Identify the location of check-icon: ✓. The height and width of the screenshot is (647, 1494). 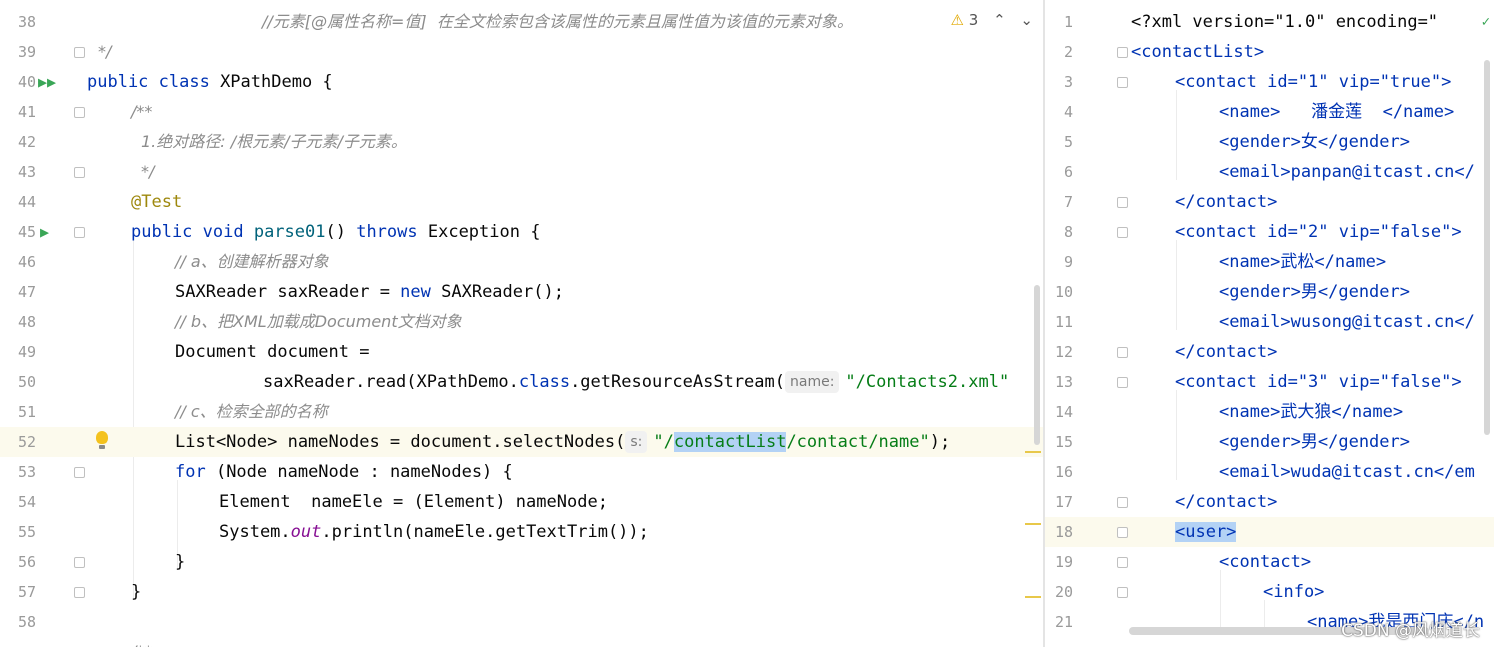
(1486, 22).